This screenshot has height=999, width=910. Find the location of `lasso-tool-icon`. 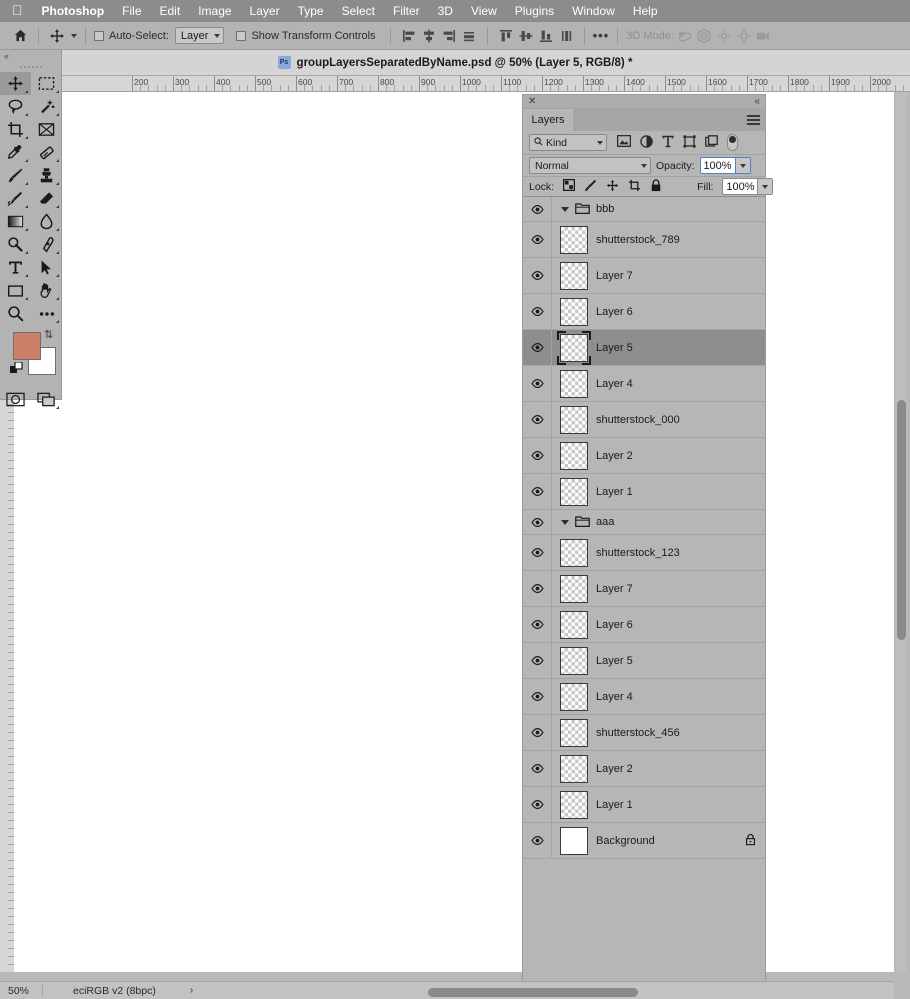

lasso-tool-icon is located at coordinates (15, 106).